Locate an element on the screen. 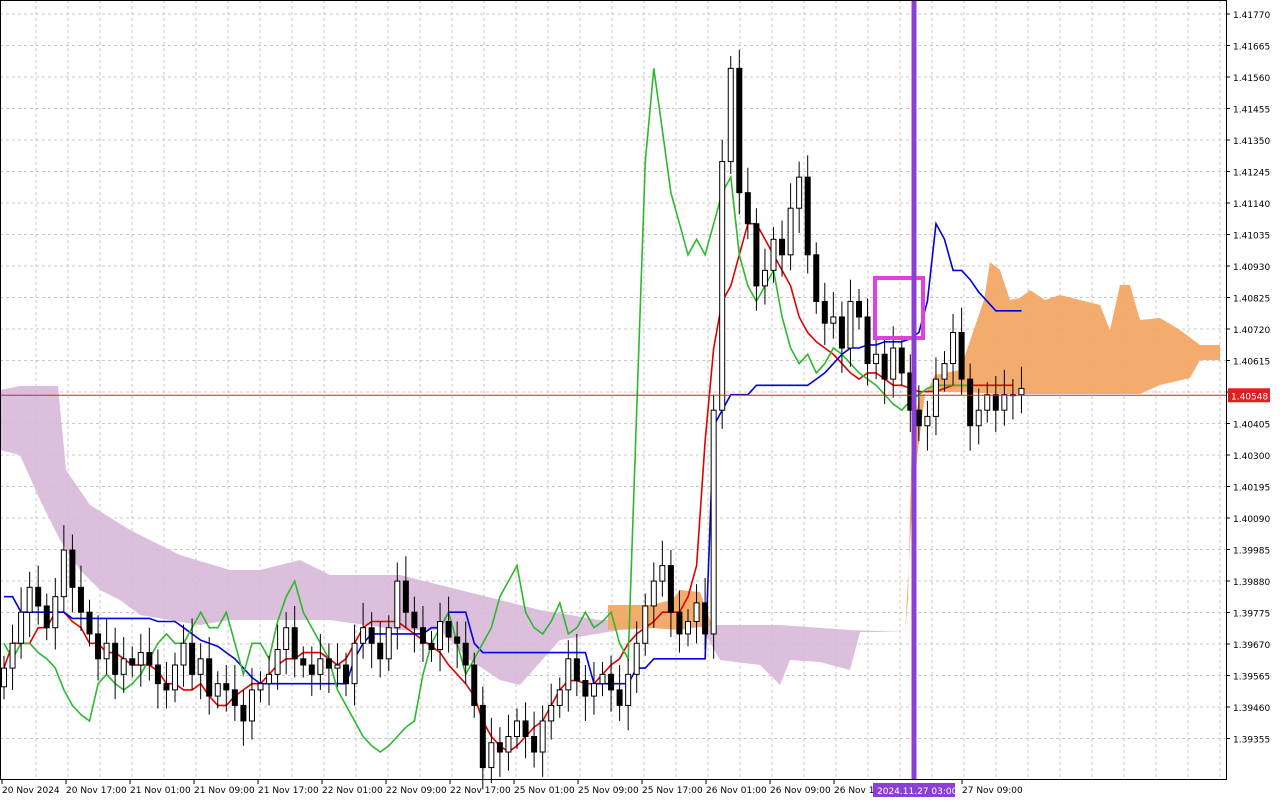 The image size is (1280, 804). price-tick-label: 1.40615 is located at coordinates (1251, 363).